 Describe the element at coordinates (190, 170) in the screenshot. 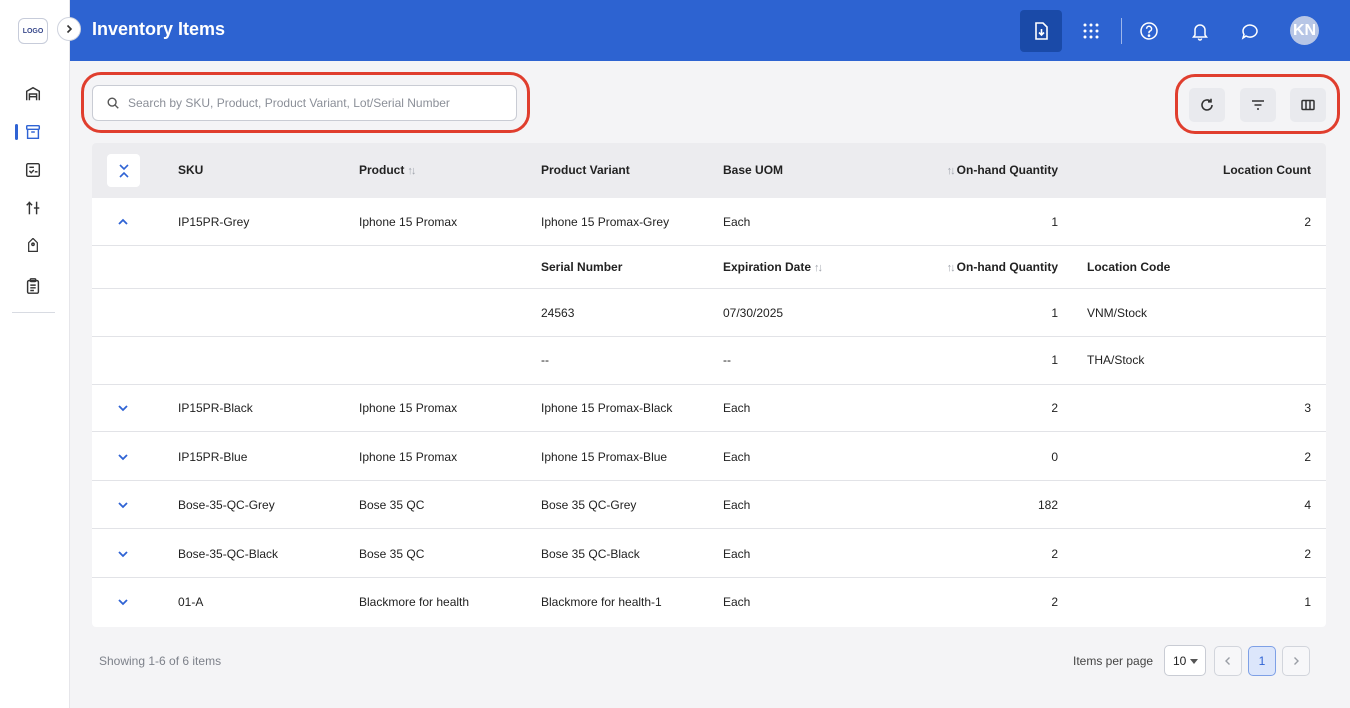

I see `header-sku: SKU` at that location.